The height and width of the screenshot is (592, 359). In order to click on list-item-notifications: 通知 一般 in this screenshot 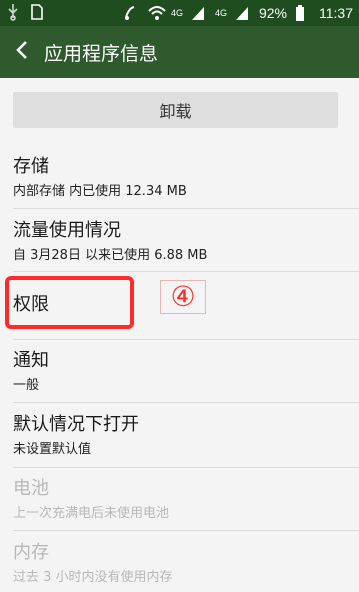, I will do `click(179, 373)`.